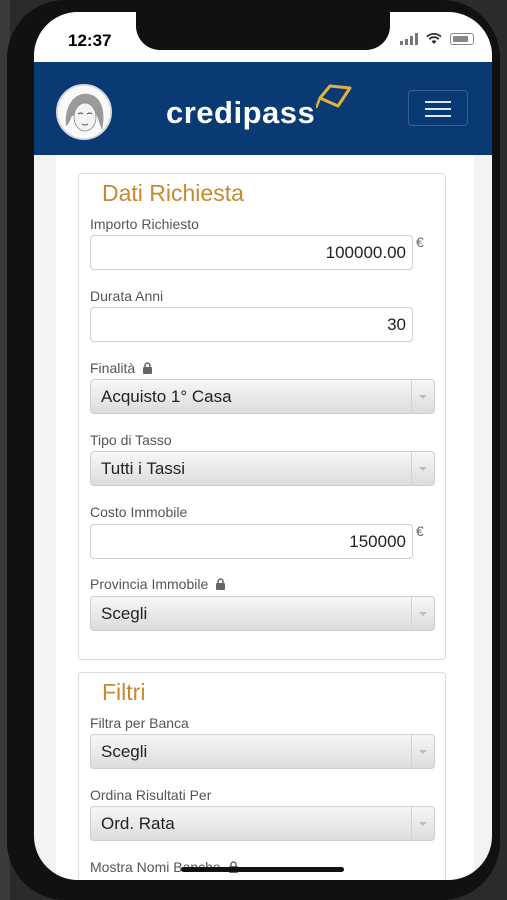 The width and height of the screenshot is (507, 900). I want to click on durata-input: 30, so click(251, 324).